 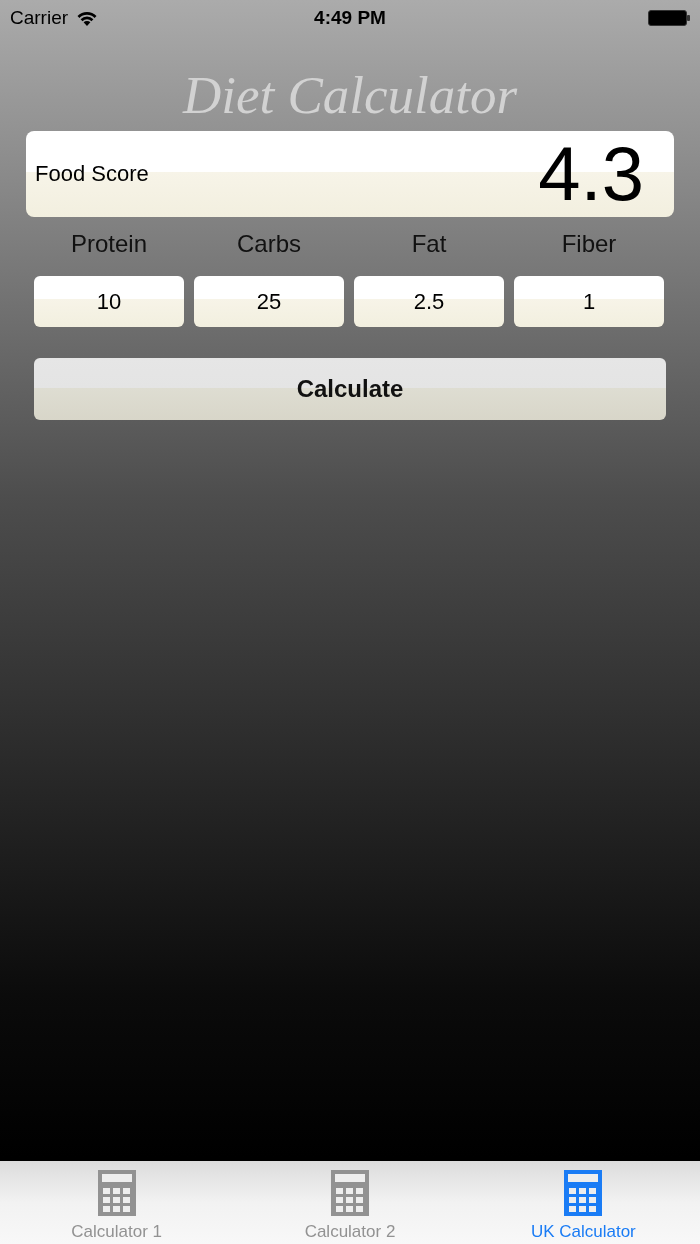 I want to click on wifi-icon, so click(x=87, y=18).